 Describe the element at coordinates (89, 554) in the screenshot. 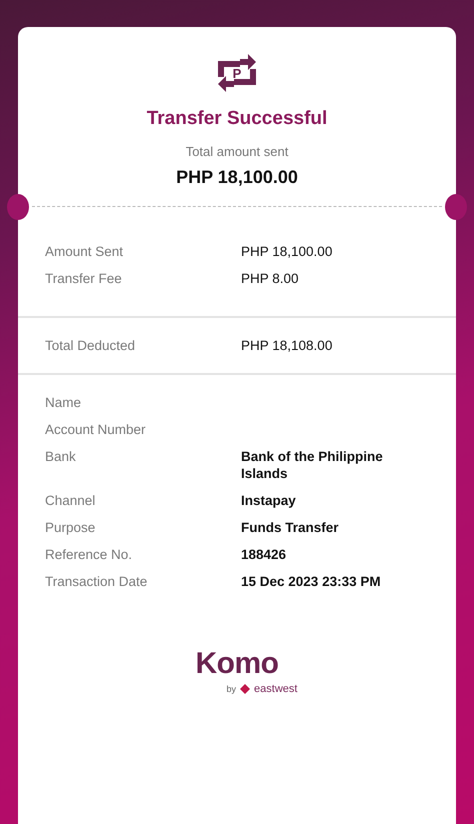

I see `field-label: Reference No.` at that location.